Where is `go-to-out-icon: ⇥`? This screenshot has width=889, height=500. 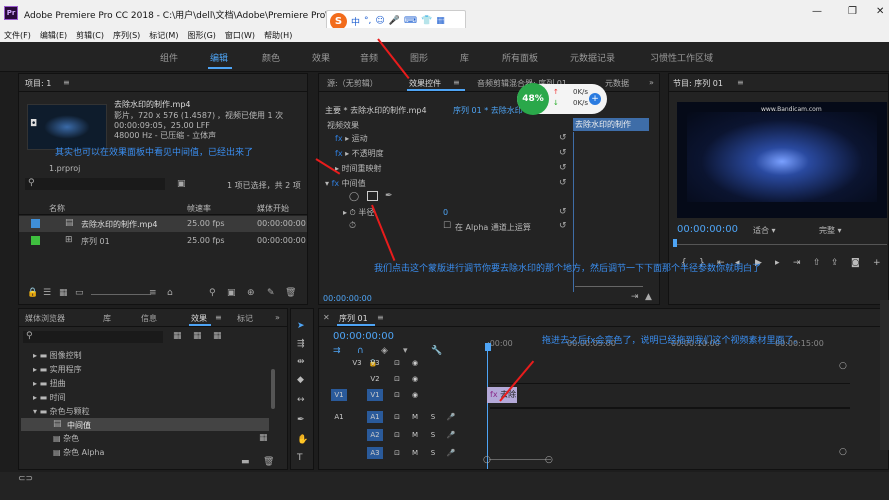 go-to-out-icon: ⇥ is located at coordinates (797, 263).